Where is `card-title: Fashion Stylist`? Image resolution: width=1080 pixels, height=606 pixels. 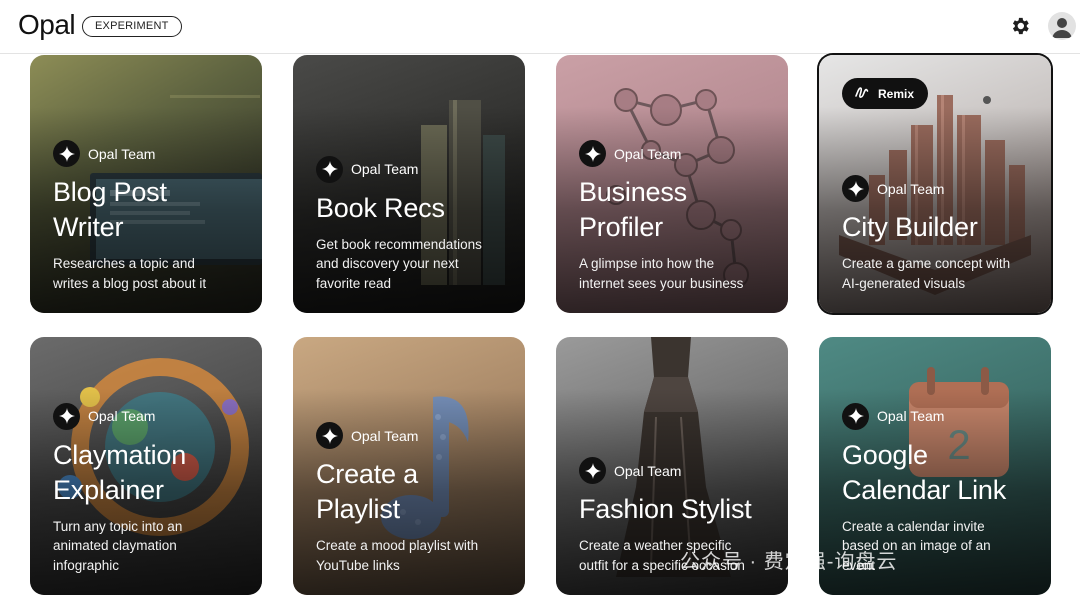 card-title: Fashion Stylist is located at coordinates (676, 509).